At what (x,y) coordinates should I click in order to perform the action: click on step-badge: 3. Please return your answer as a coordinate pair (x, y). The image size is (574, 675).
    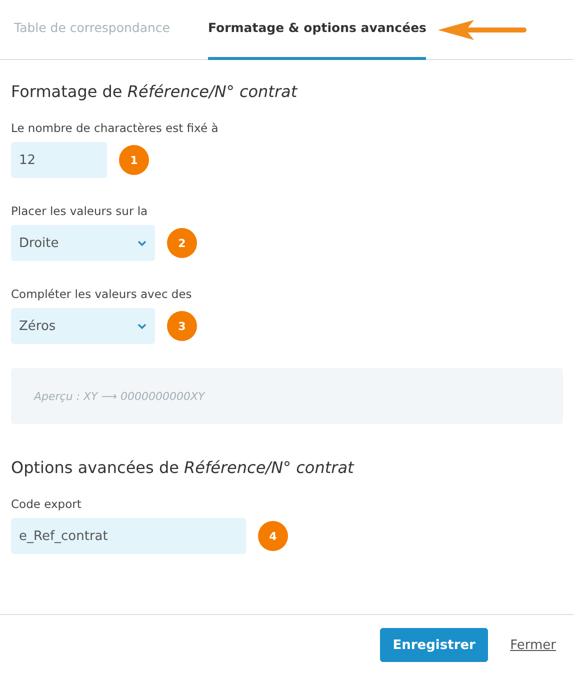
    Looking at the image, I should click on (182, 326).